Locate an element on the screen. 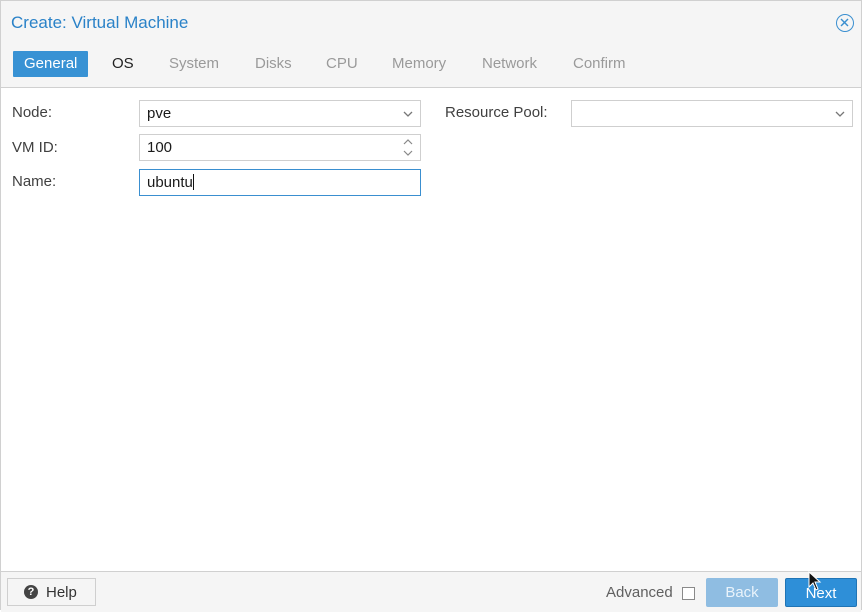  tab-disks: Disks is located at coordinates (273, 64).